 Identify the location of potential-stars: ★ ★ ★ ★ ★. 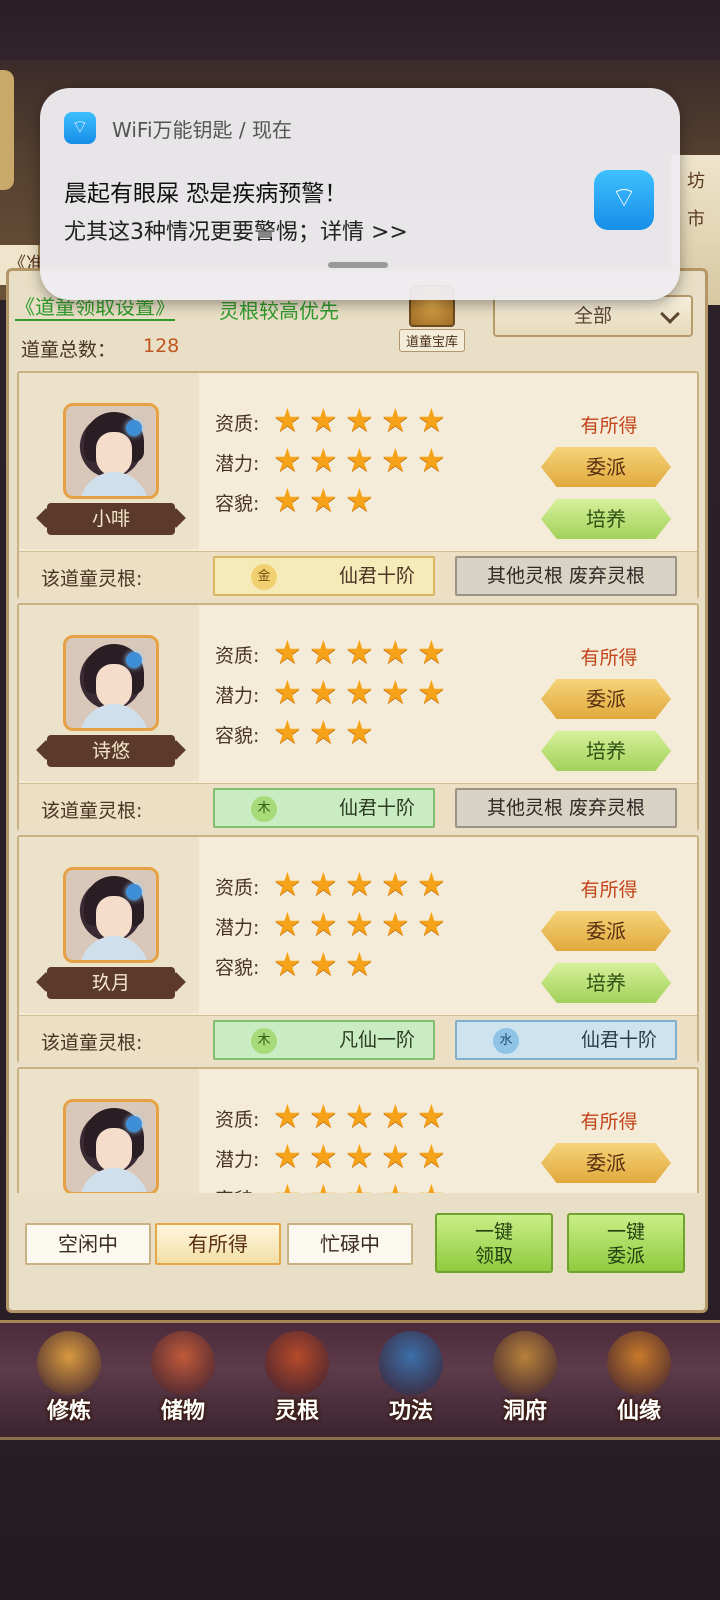
(363, 1156).